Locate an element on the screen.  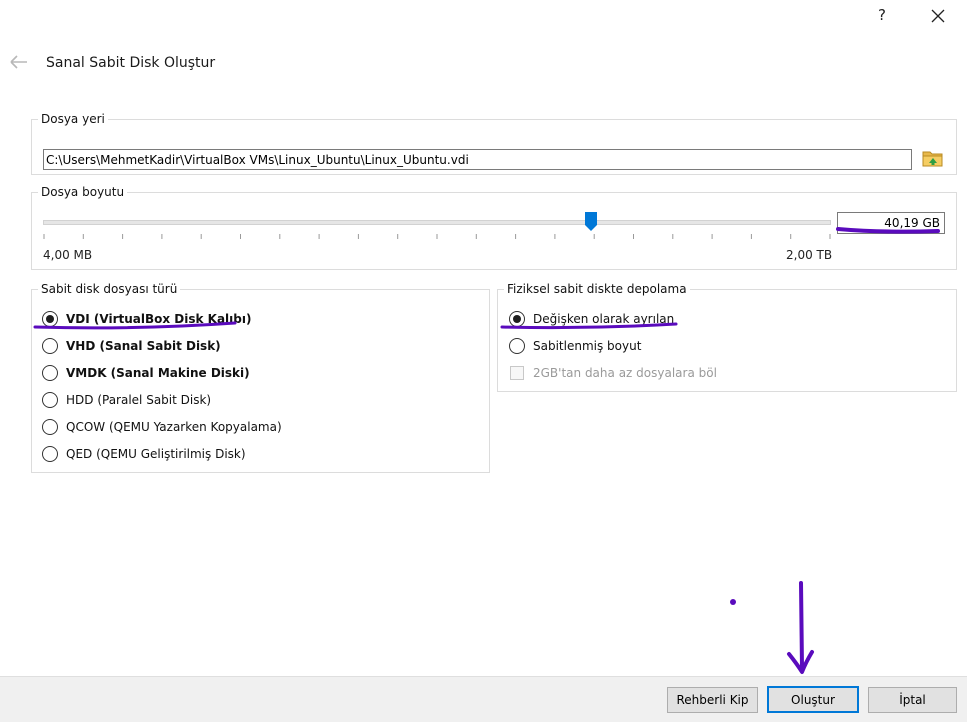
cancel-button: İptal is located at coordinates (912, 700).